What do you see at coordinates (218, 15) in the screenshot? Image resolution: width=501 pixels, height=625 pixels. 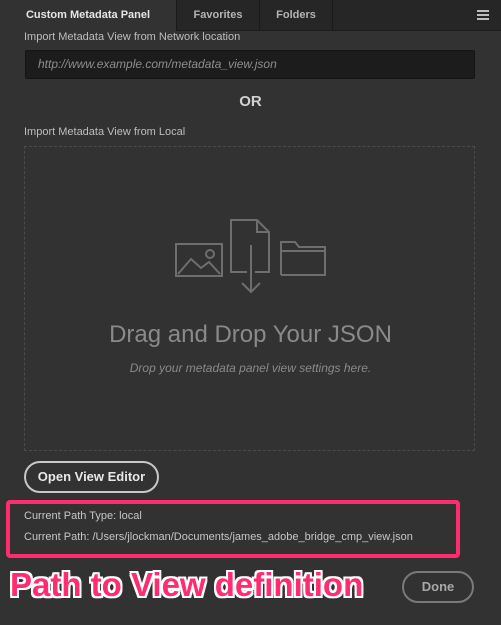 I see `tab-favorites: Favorites` at bounding box center [218, 15].